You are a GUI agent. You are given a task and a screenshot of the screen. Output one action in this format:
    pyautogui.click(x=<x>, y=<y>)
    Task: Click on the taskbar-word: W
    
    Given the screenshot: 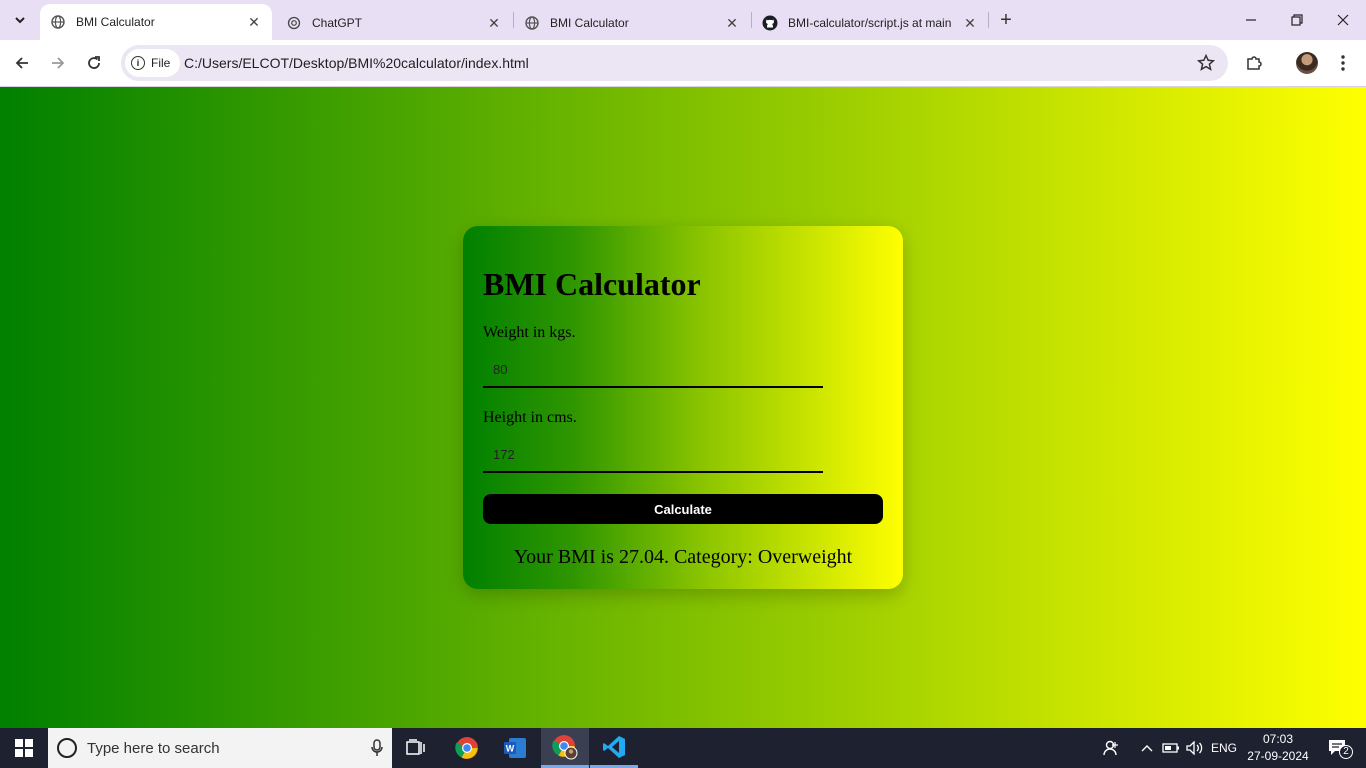 What is the action you would take?
    pyautogui.click(x=515, y=748)
    